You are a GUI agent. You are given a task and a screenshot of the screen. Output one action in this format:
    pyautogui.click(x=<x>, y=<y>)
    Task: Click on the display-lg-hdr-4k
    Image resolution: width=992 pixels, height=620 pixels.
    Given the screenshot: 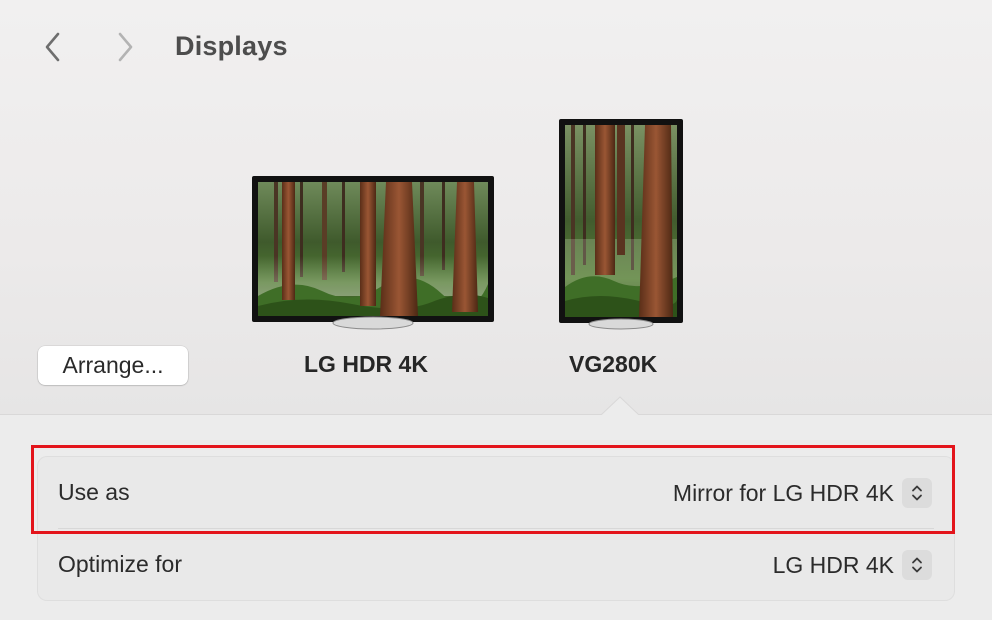 What is the action you would take?
    pyautogui.click(x=373, y=253)
    